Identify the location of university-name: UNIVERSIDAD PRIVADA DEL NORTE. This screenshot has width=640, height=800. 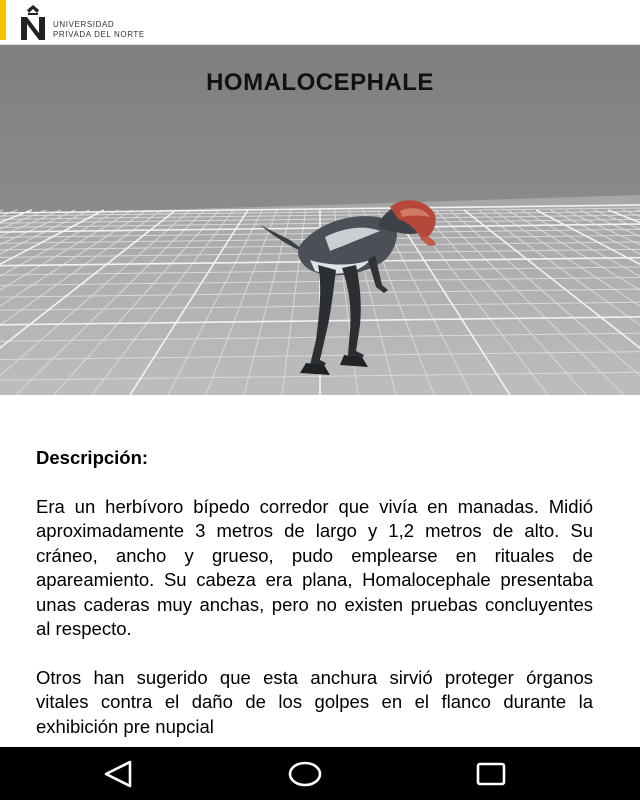
(99, 30).